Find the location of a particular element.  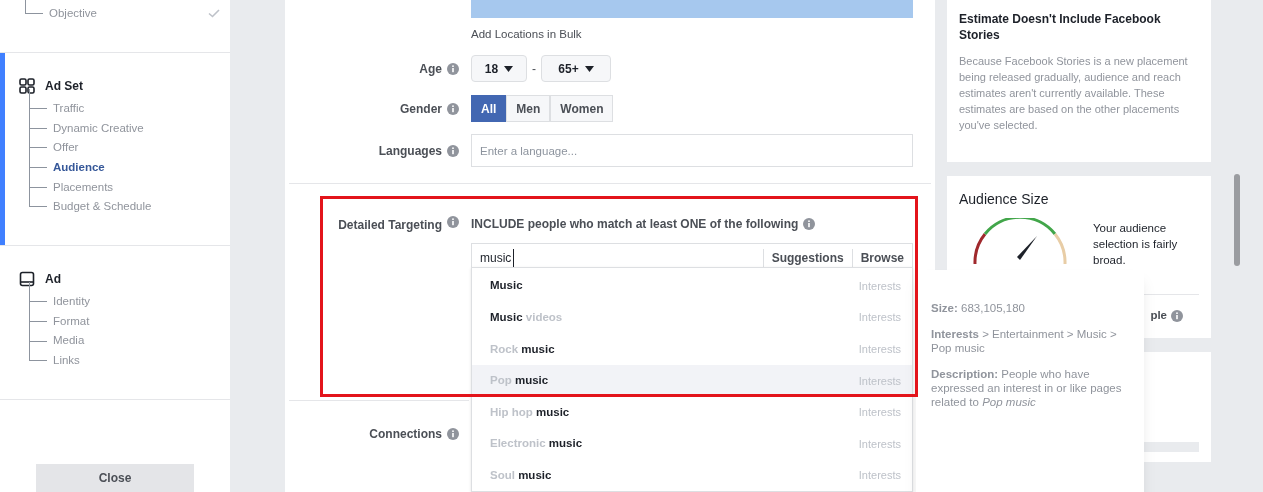

field-label: Connections is located at coordinates (405, 435).